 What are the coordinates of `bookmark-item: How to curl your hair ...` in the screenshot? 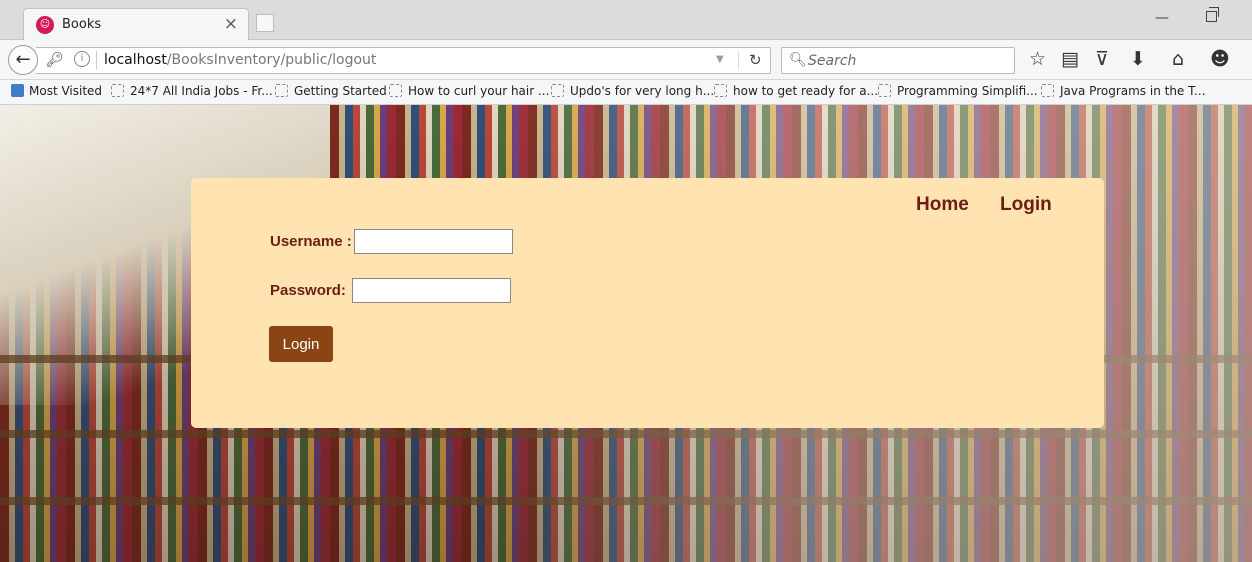 It's located at (469, 91).